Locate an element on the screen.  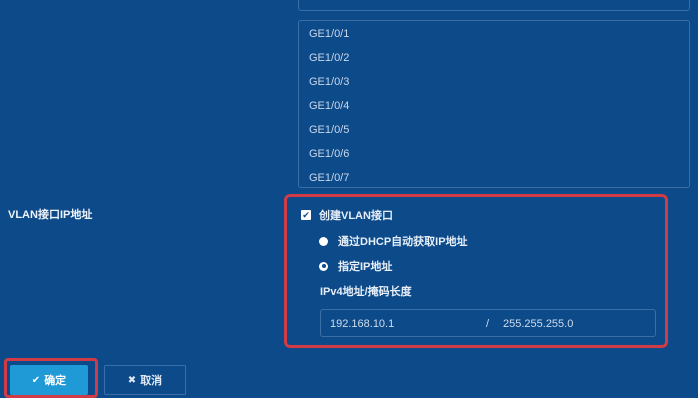
checkbox-checked-icon: ✔ is located at coordinates (306, 215).